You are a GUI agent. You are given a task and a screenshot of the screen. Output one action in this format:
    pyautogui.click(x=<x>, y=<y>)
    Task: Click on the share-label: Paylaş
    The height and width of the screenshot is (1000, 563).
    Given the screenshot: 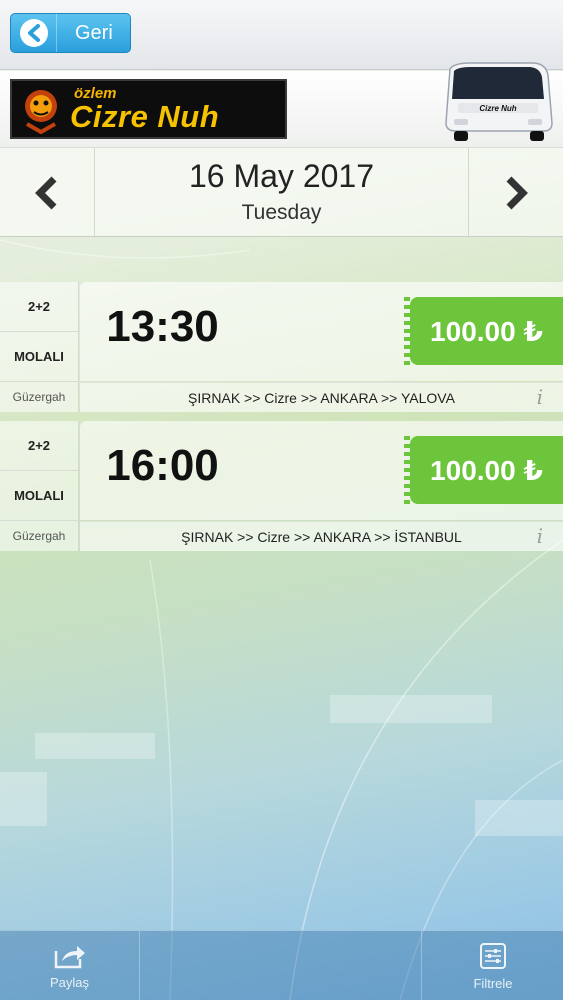 What is the action you would take?
    pyautogui.click(x=69, y=982)
    